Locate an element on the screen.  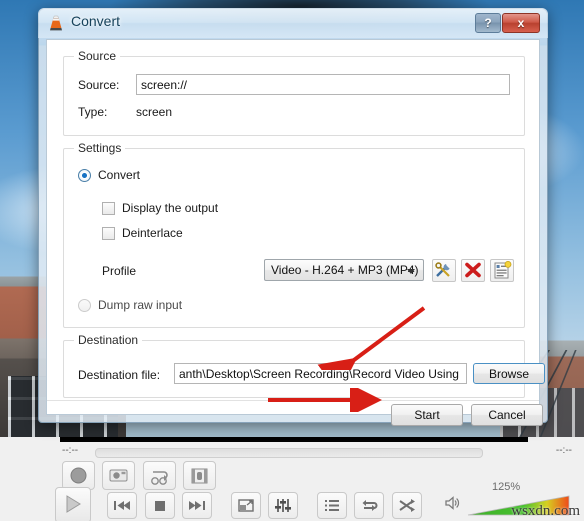
ab-loop-icon is located at coordinates (159, 478).